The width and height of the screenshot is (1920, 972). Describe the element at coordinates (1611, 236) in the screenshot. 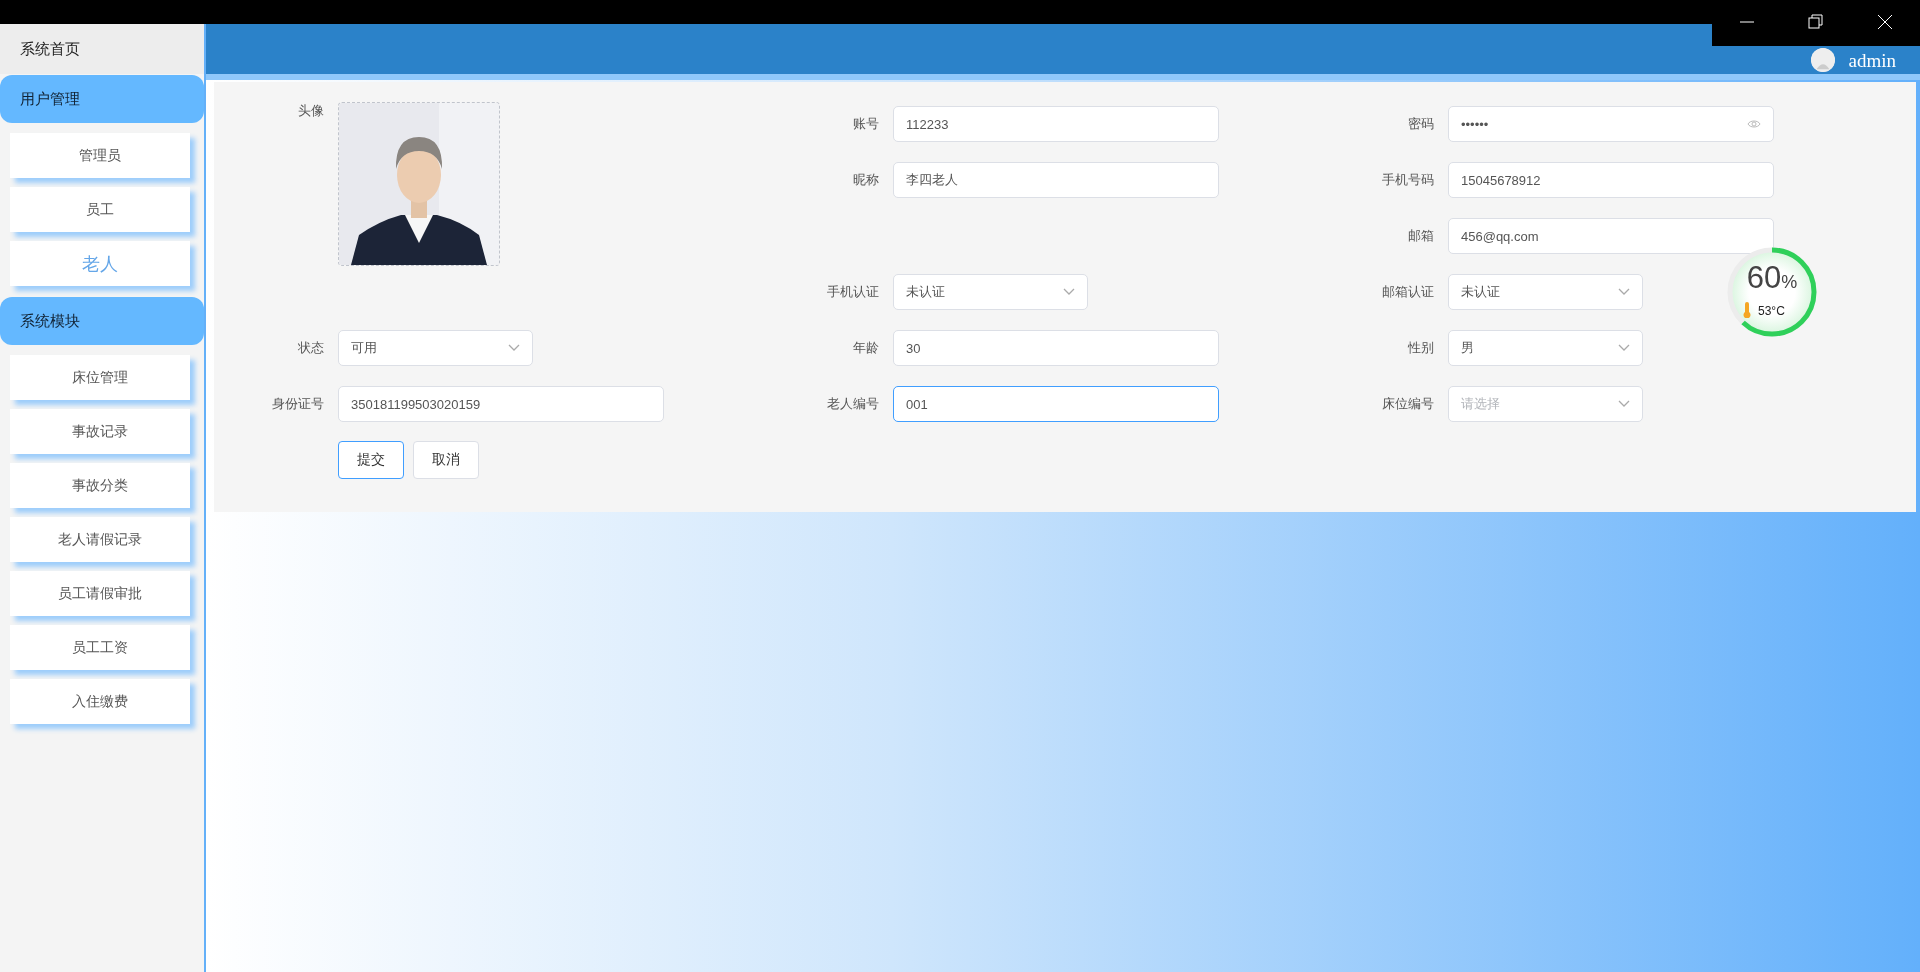

I see `input-field: 456@qq.com` at that location.